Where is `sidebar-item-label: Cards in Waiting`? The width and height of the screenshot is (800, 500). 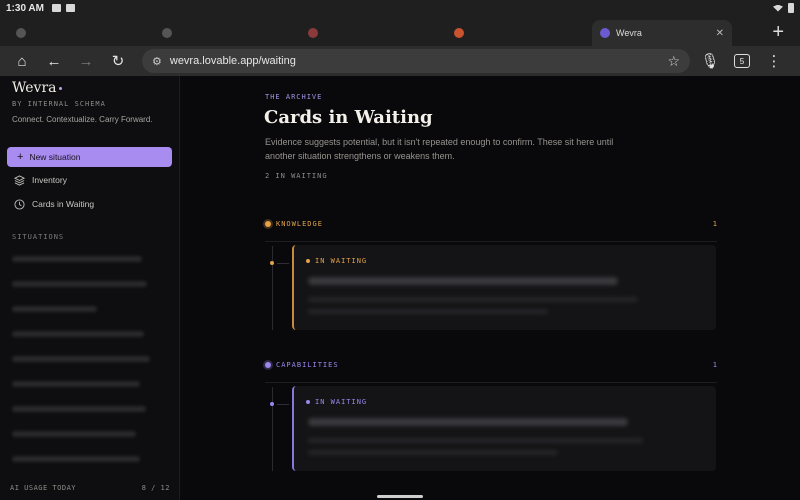
sidebar-item-label: Cards in Waiting is located at coordinates (63, 204).